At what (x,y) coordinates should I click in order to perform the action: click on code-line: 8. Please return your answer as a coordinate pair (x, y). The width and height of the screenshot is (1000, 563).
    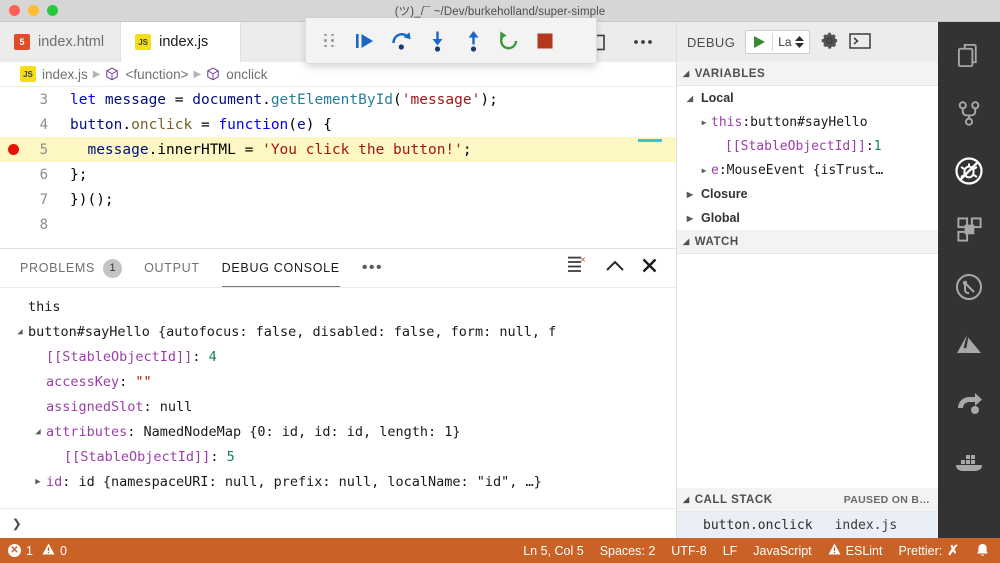
    Looking at the image, I should click on (338, 224).